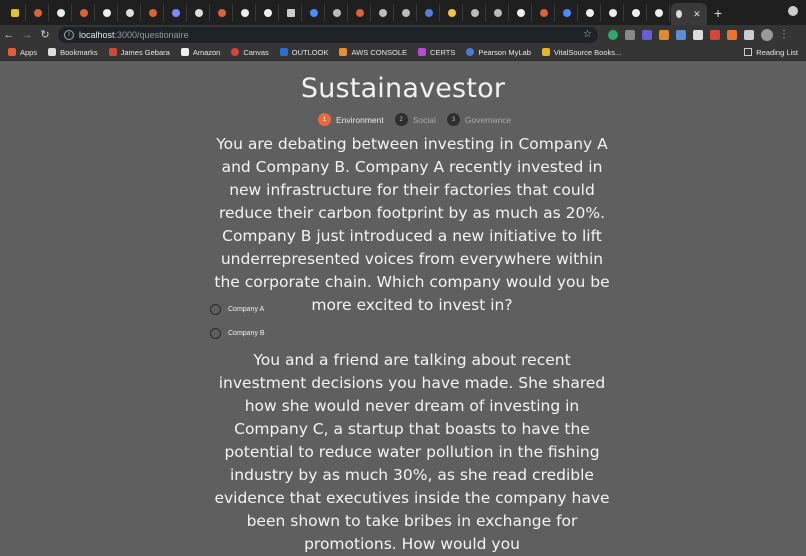 This screenshot has width=806, height=556. What do you see at coordinates (587, 34) in the screenshot?
I see `bookmark-star-icon: ☆` at bounding box center [587, 34].